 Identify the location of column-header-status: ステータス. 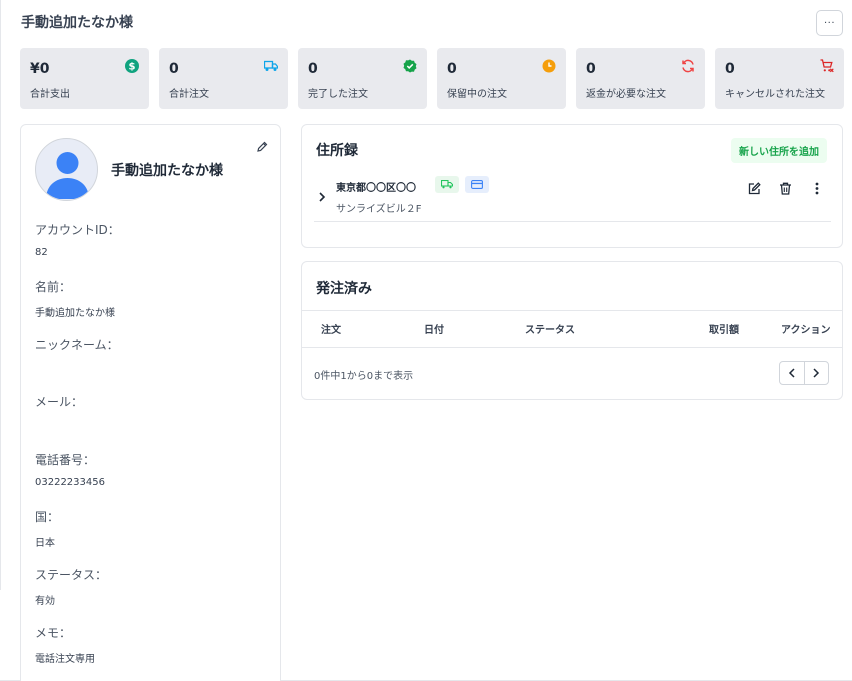
(550, 328).